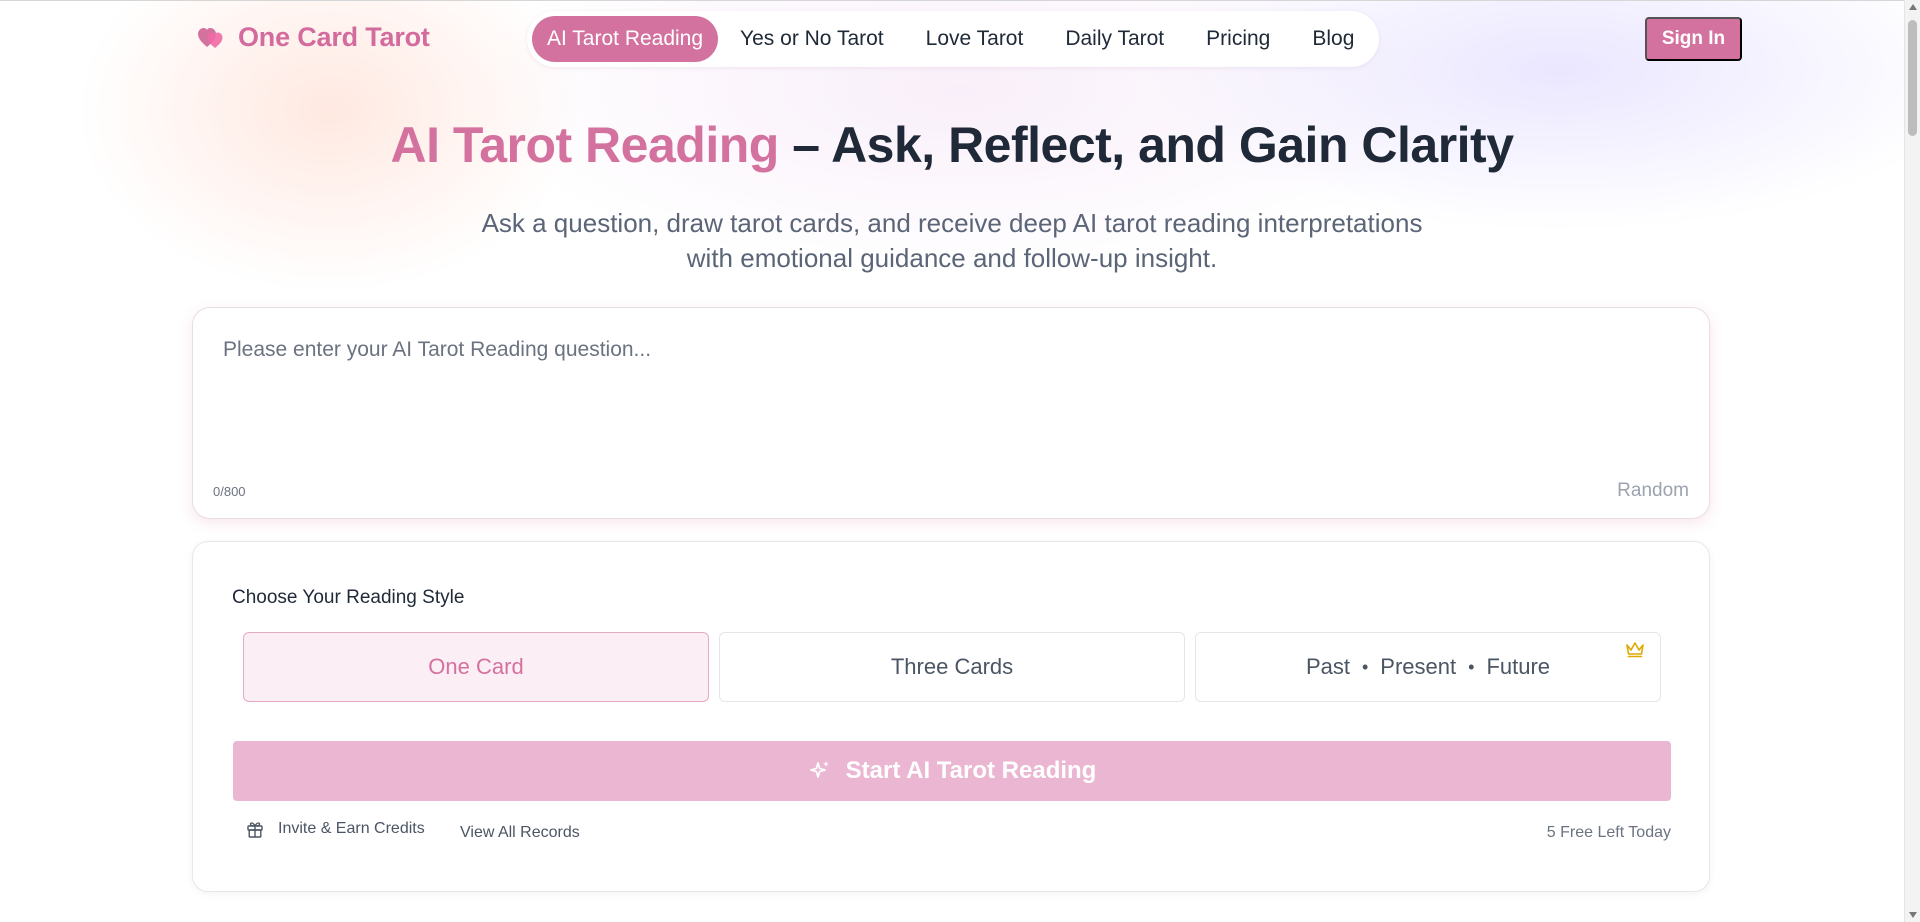 This screenshot has height=922, width=1920. I want to click on question-input, so click(948, 398).